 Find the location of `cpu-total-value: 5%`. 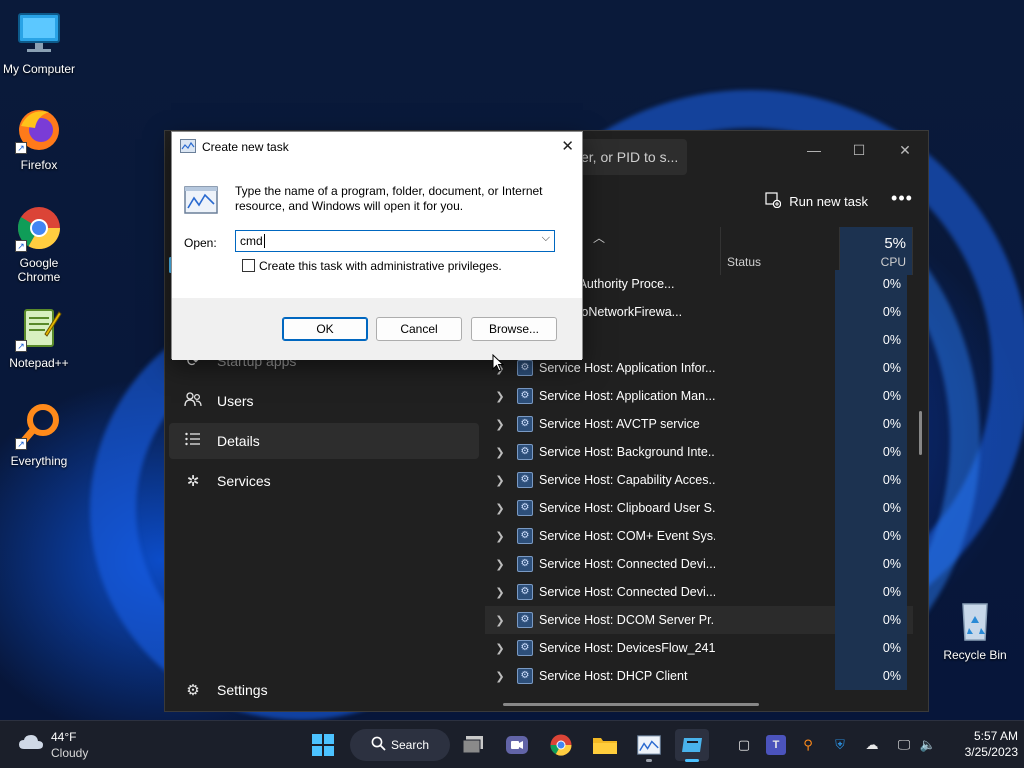

cpu-total-value: 5% is located at coordinates (895, 243).